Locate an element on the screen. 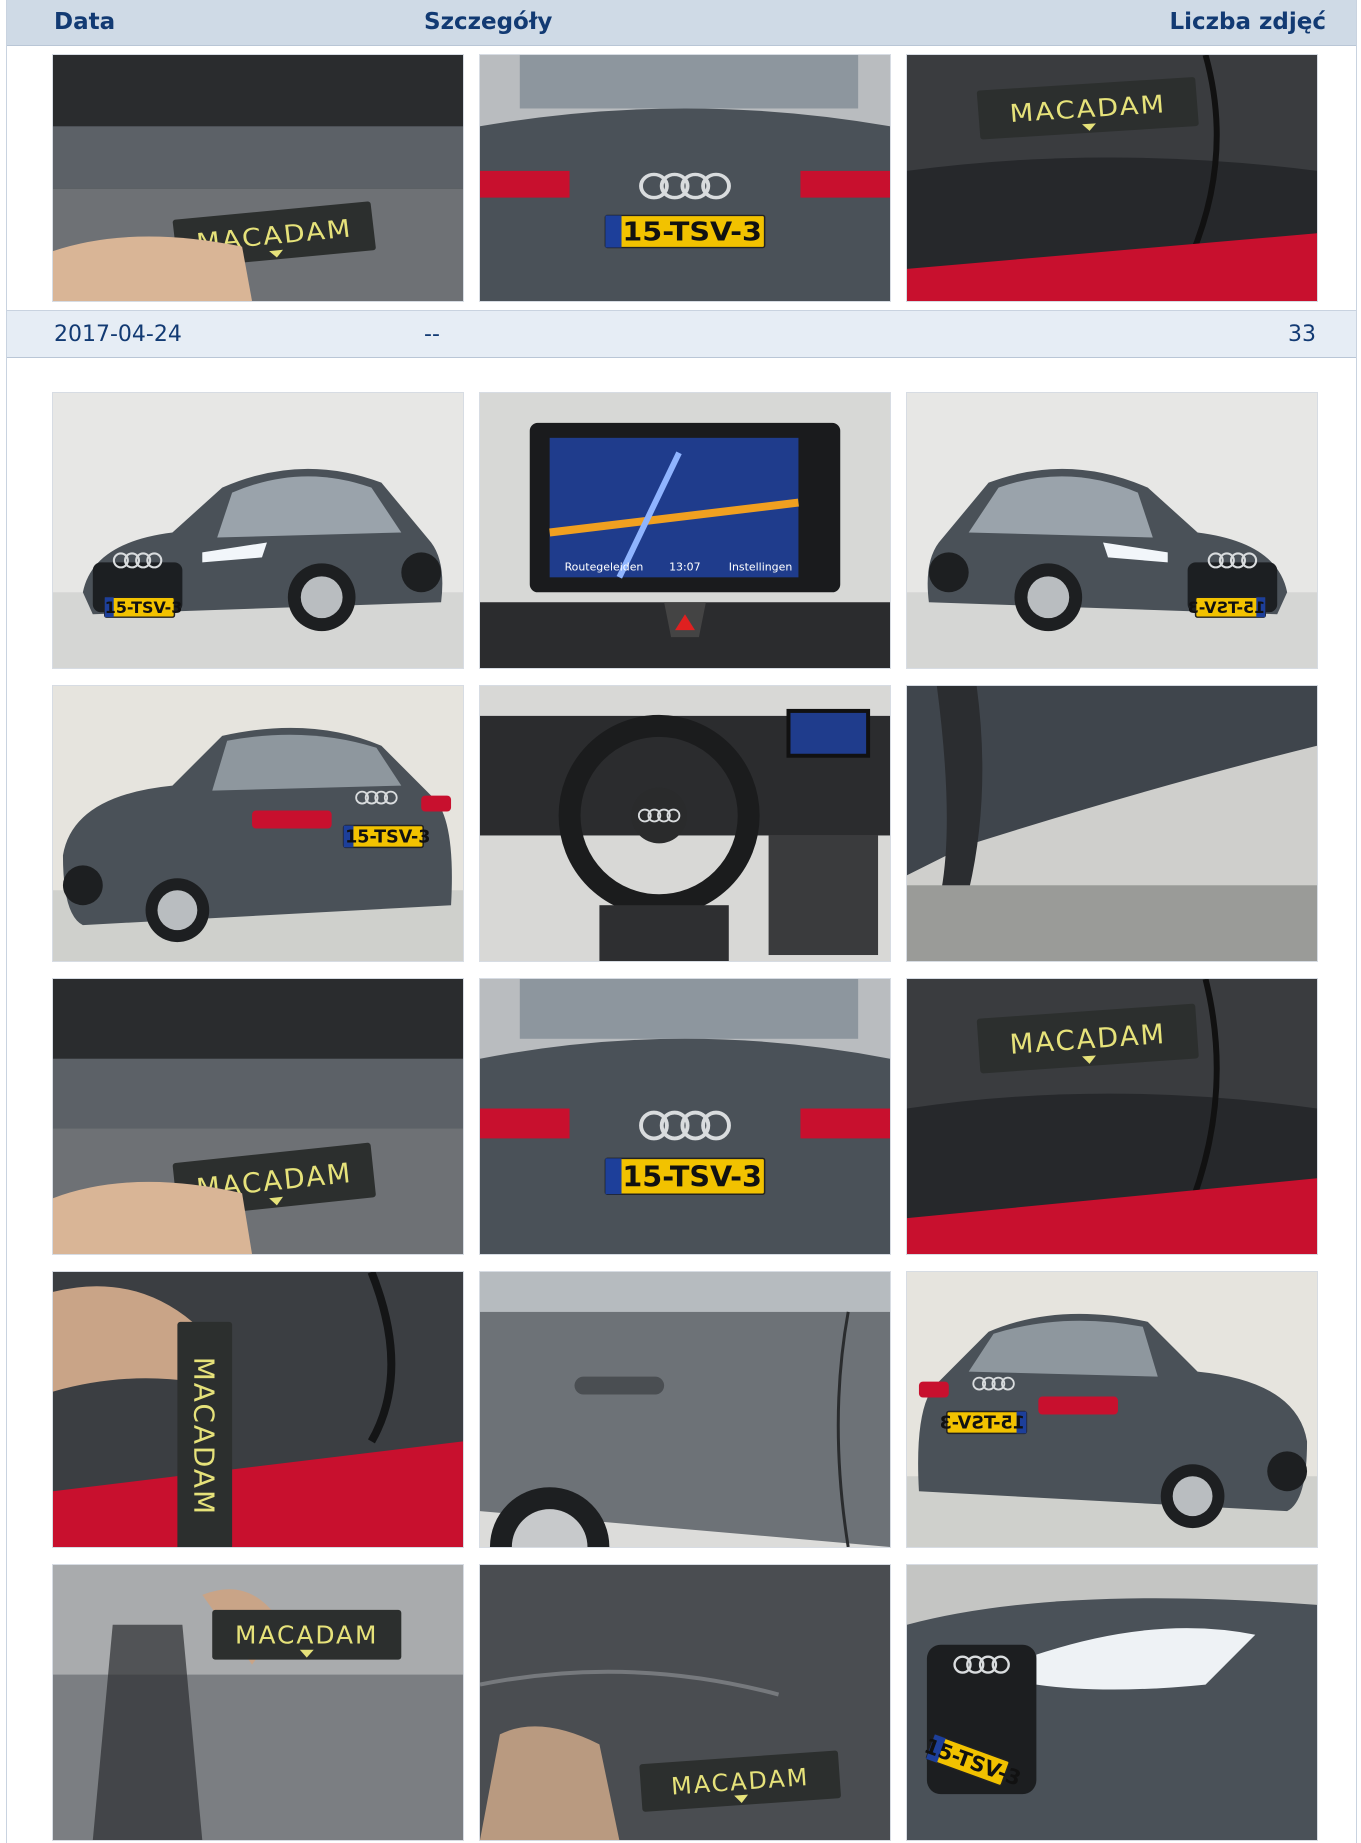 The image size is (1361, 1843). svg-text: 13:07 is located at coordinates (685, 566).